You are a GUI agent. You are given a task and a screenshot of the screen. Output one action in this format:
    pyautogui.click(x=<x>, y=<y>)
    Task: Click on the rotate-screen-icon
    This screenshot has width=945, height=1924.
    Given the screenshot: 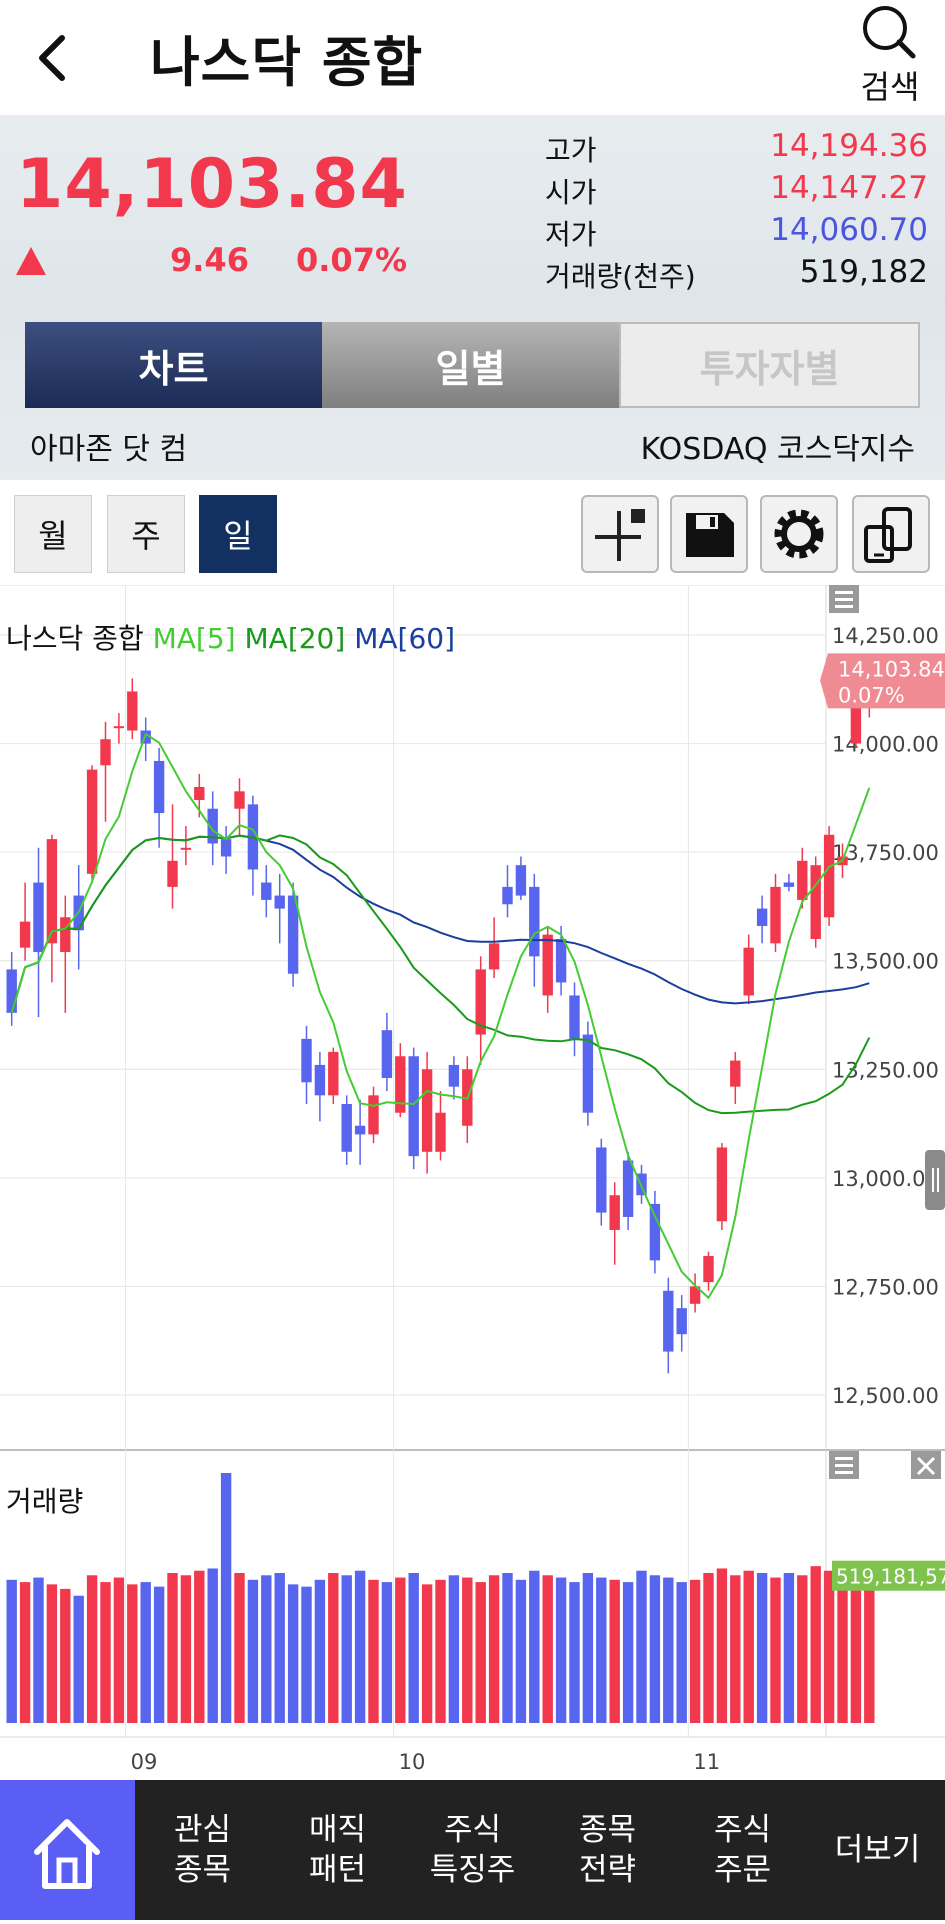 What is the action you would take?
    pyautogui.click(x=888, y=535)
    